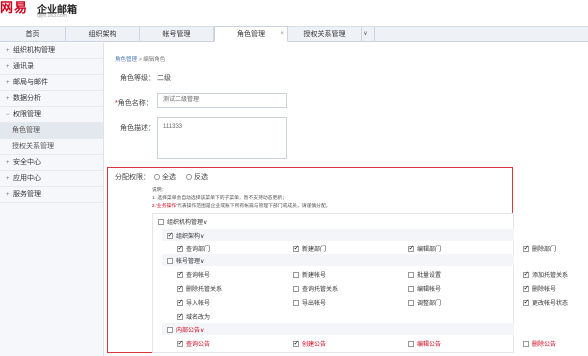  I want to click on sidebar-item-app-center: + 应用中心, so click(51, 179).